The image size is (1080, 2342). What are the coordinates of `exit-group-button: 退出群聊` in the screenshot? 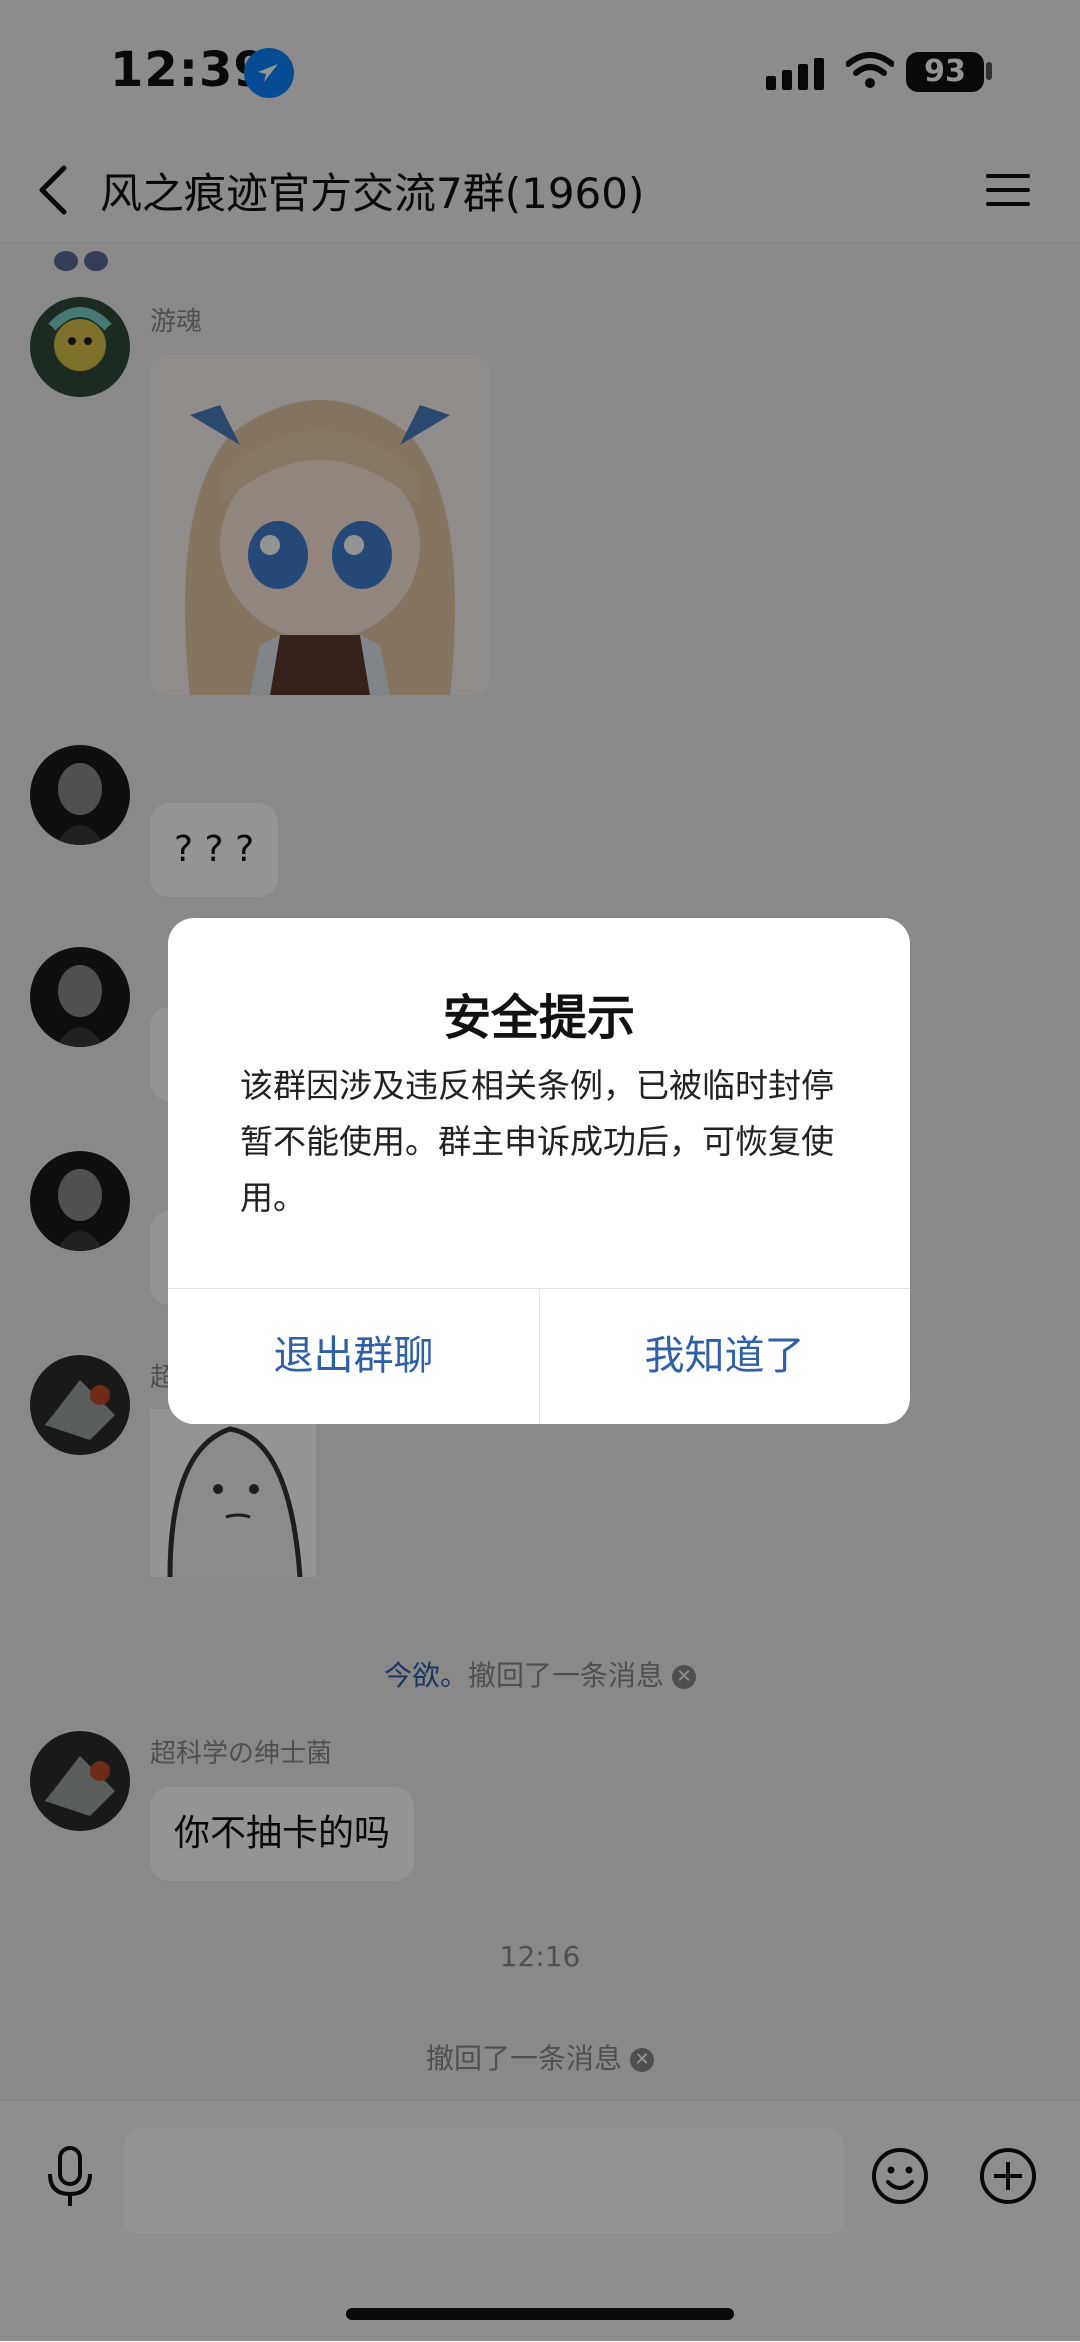 It's located at (353, 1356).